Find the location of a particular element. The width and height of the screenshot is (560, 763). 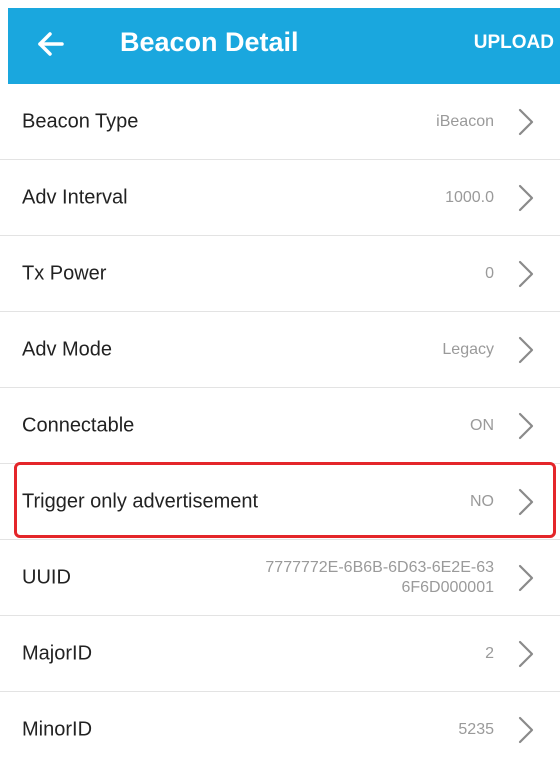

row-value: 5235 is located at coordinates (476, 729).